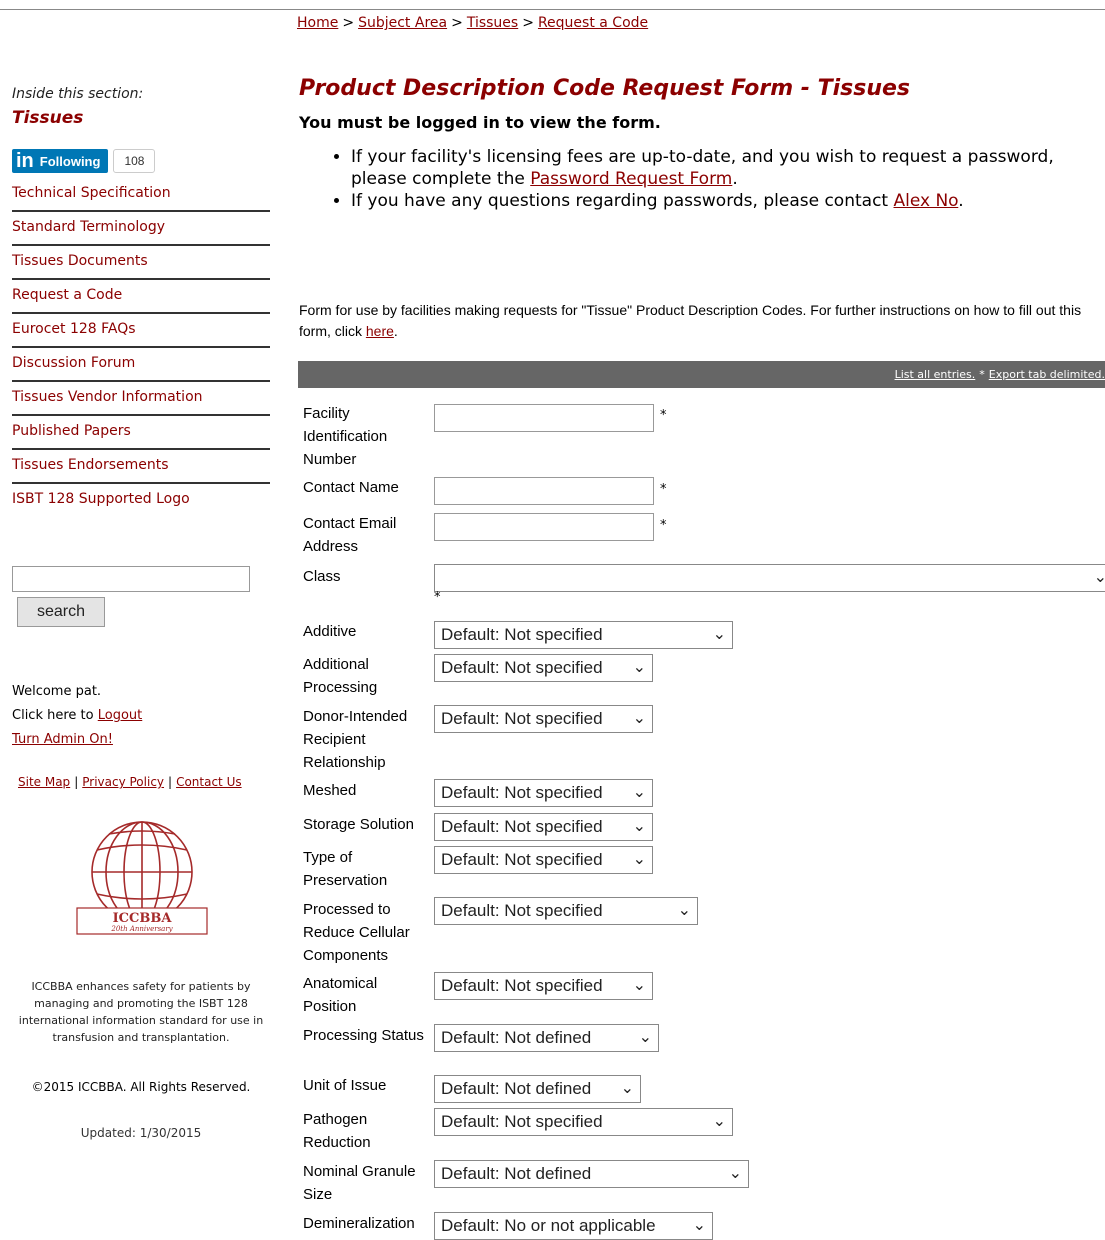  What do you see at coordinates (78, 94) in the screenshot?
I see `inside-section-label: Inside this section:` at bounding box center [78, 94].